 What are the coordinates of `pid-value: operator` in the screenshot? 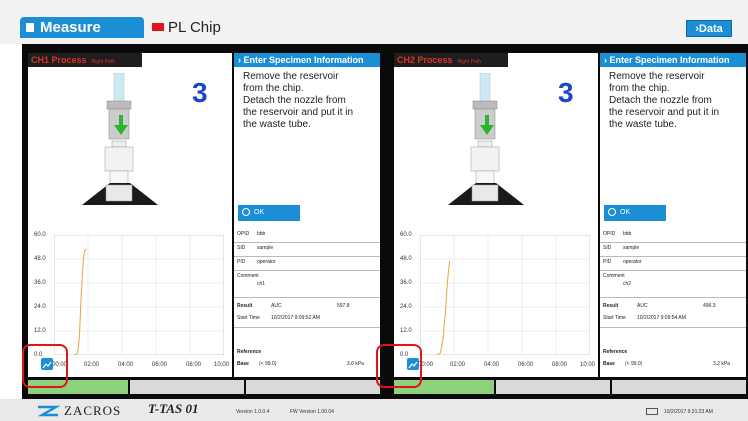 It's located at (266, 262).